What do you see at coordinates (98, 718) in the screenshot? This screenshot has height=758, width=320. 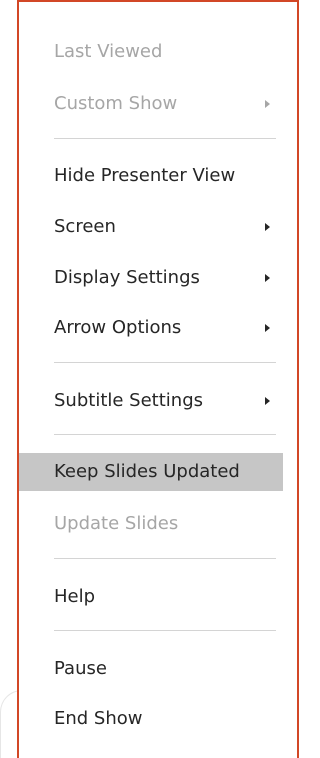 I see `menu-item-label: End Show` at bounding box center [98, 718].